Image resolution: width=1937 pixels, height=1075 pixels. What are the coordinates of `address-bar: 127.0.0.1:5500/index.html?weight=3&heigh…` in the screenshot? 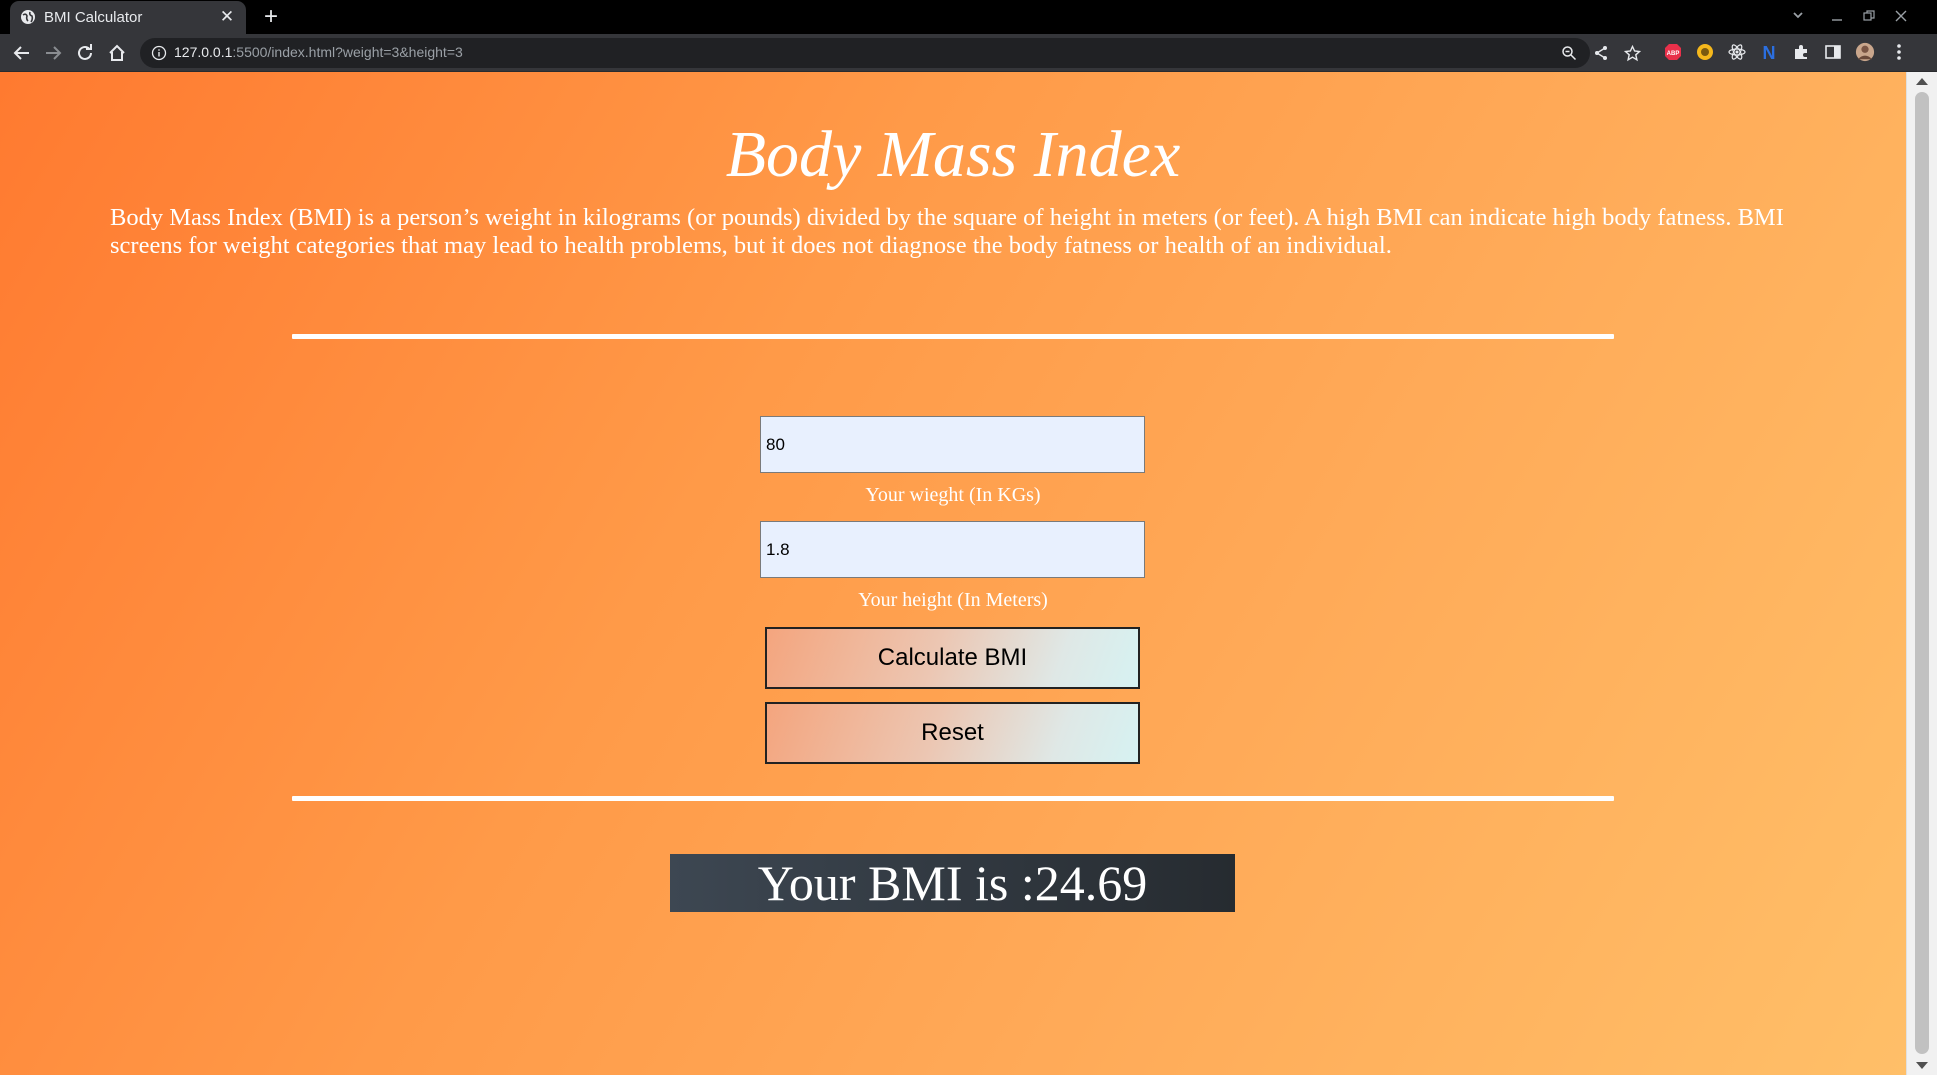 It's located at (890, 53).